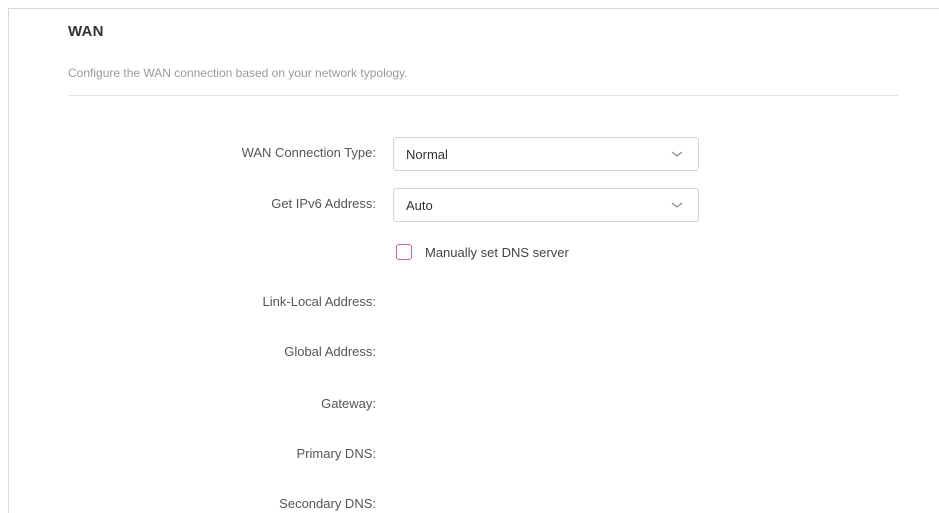  Describe the element at coordinates (404, 252) in the screenshot. I see `manual-dns-checkbox` at that location.